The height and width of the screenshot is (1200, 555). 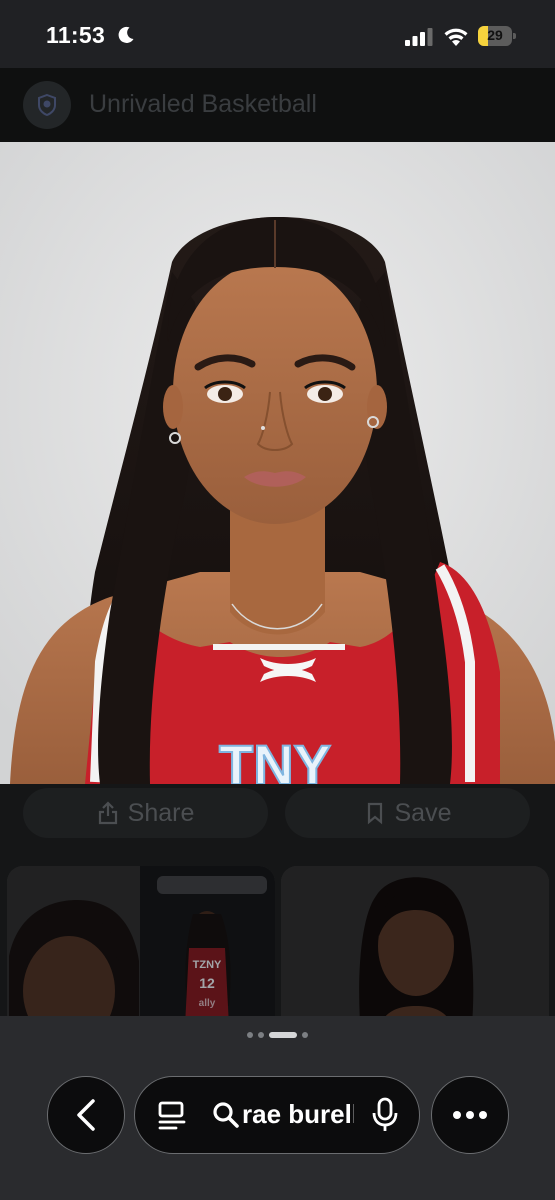 I want to click on back-button, so click(x=86, y=1115).